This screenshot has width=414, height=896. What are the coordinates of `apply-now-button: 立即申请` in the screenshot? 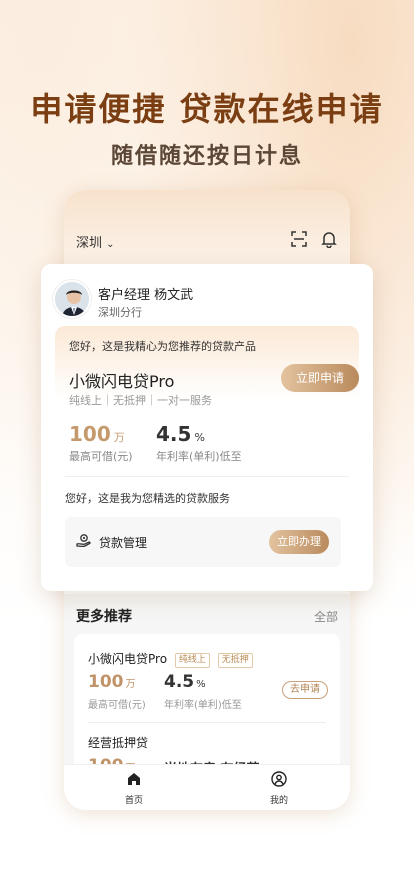 It's located at (320, 378).